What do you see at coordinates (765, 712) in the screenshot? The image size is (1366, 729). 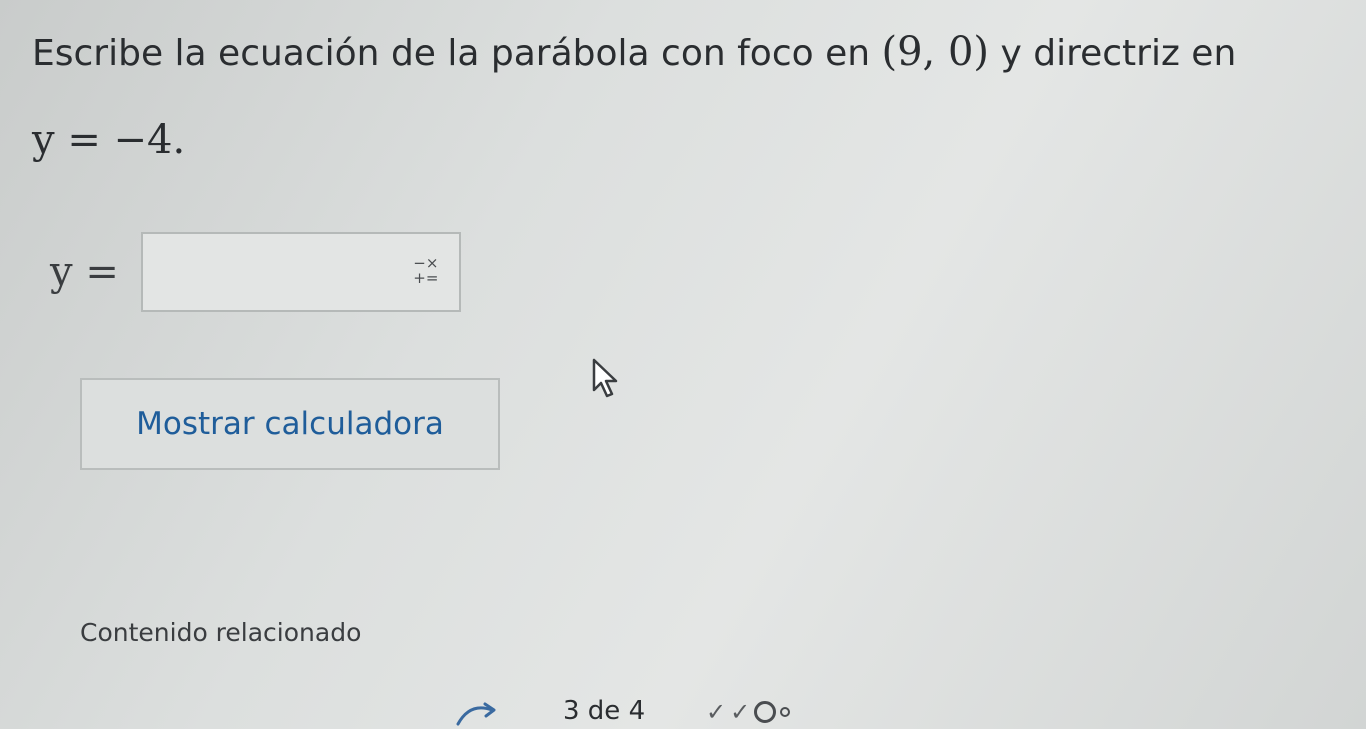 I see `current-step-circle-icon` at bounding box center [765, 712].